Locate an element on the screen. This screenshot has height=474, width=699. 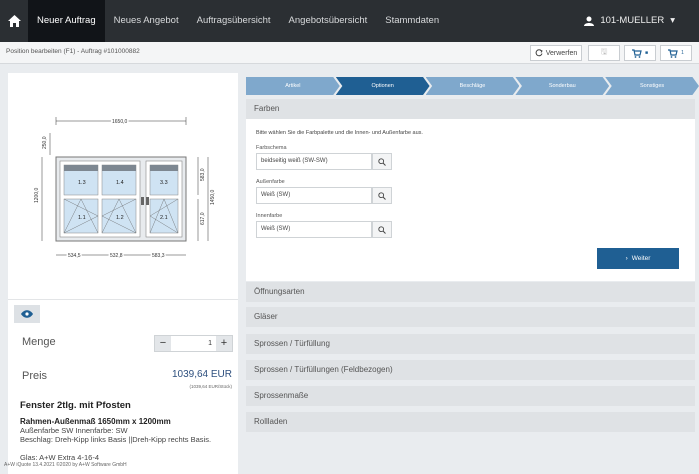
dim-width-2: 532,8 is located at coordinates (116, 256).